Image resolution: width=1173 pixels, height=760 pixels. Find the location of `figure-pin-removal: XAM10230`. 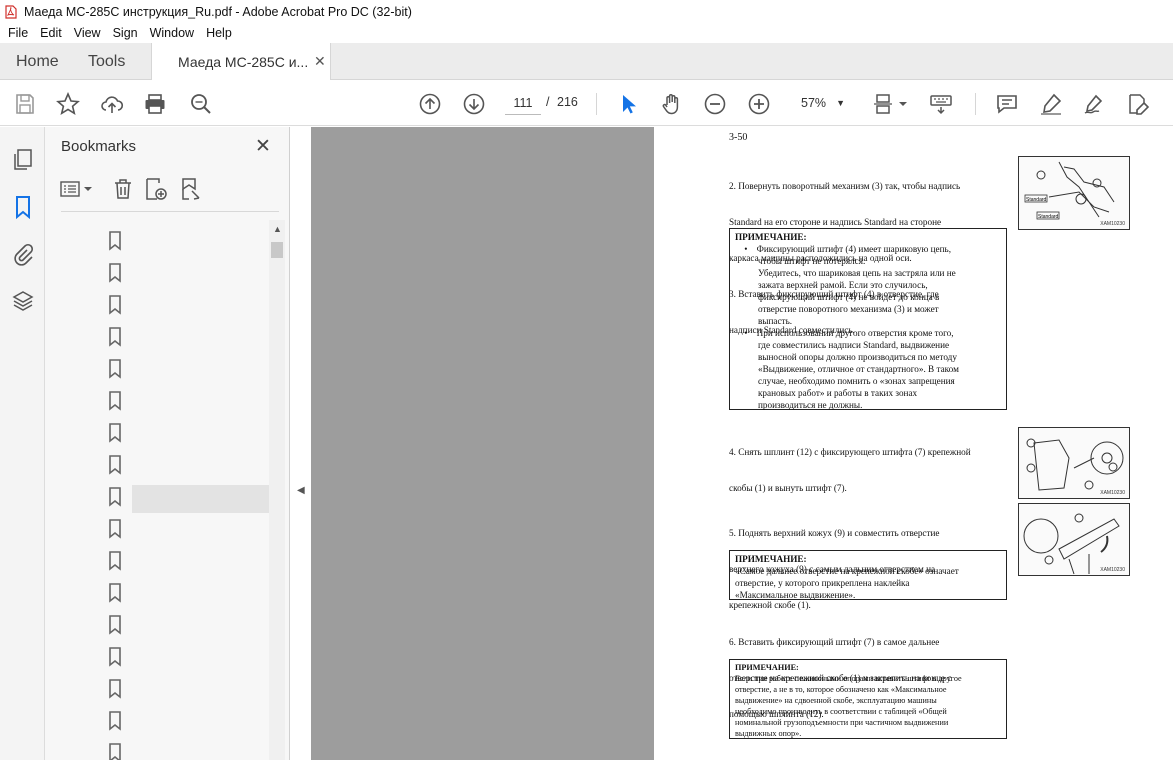

figure-pin-removal: XAM10230 is located at coordinates (1074, 463).